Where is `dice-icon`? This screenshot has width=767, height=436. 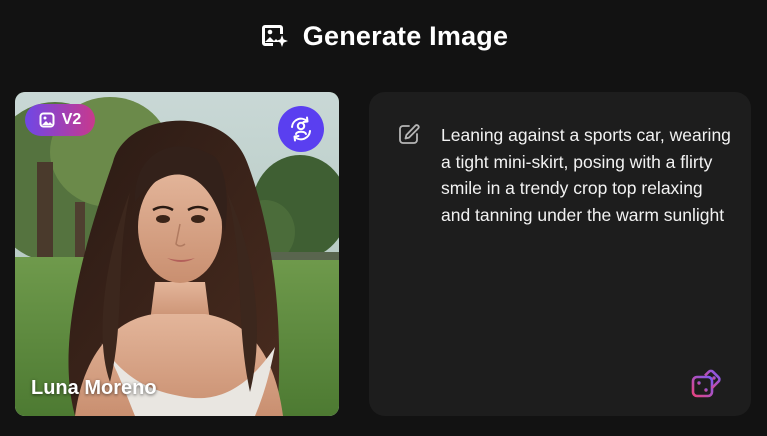 dice-icon is located at coordinates (706, 383).